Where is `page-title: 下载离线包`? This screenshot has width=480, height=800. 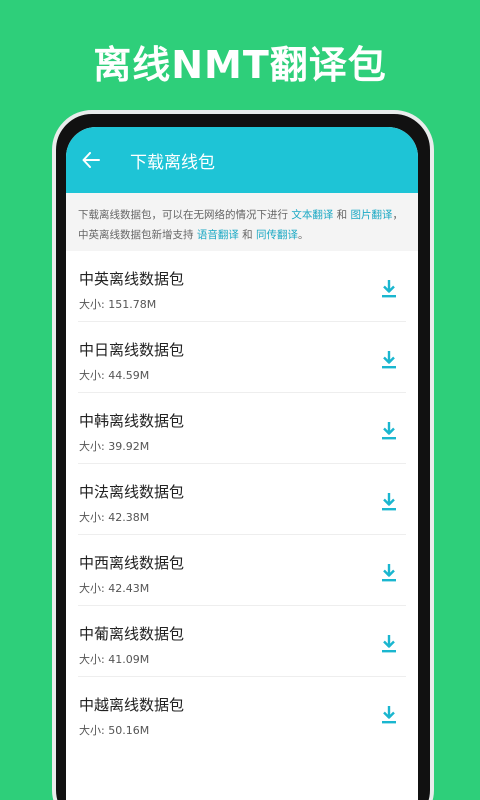
page-title: 下载离线包 is located at coordinates (172, 162).